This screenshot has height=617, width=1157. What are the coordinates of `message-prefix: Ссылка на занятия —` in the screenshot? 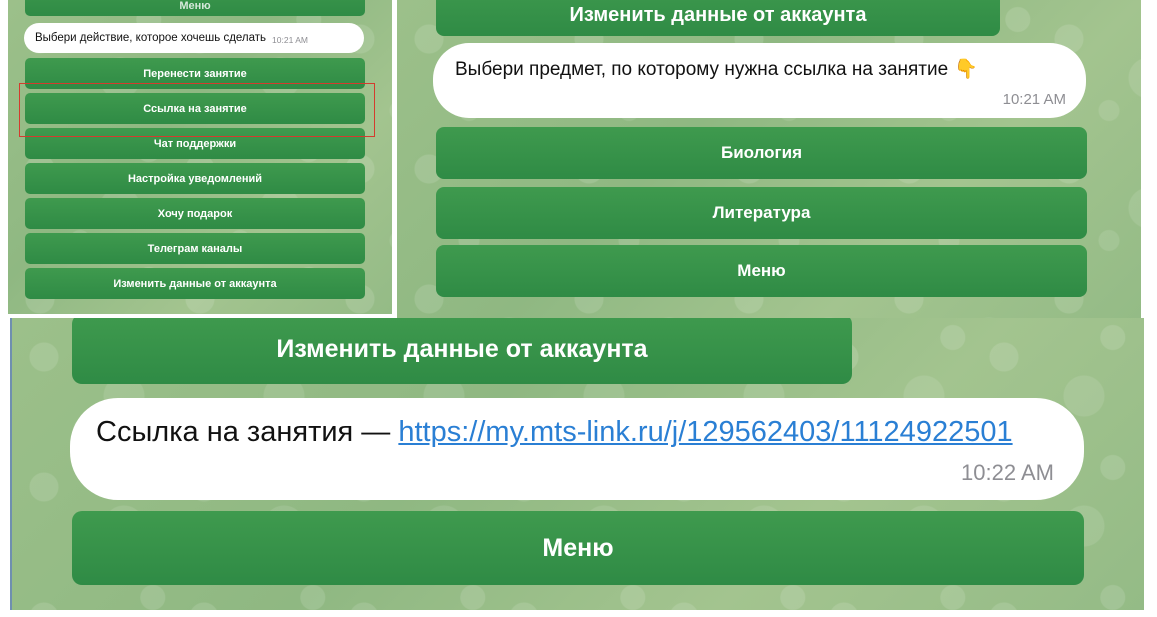 It's located at (247, 432).